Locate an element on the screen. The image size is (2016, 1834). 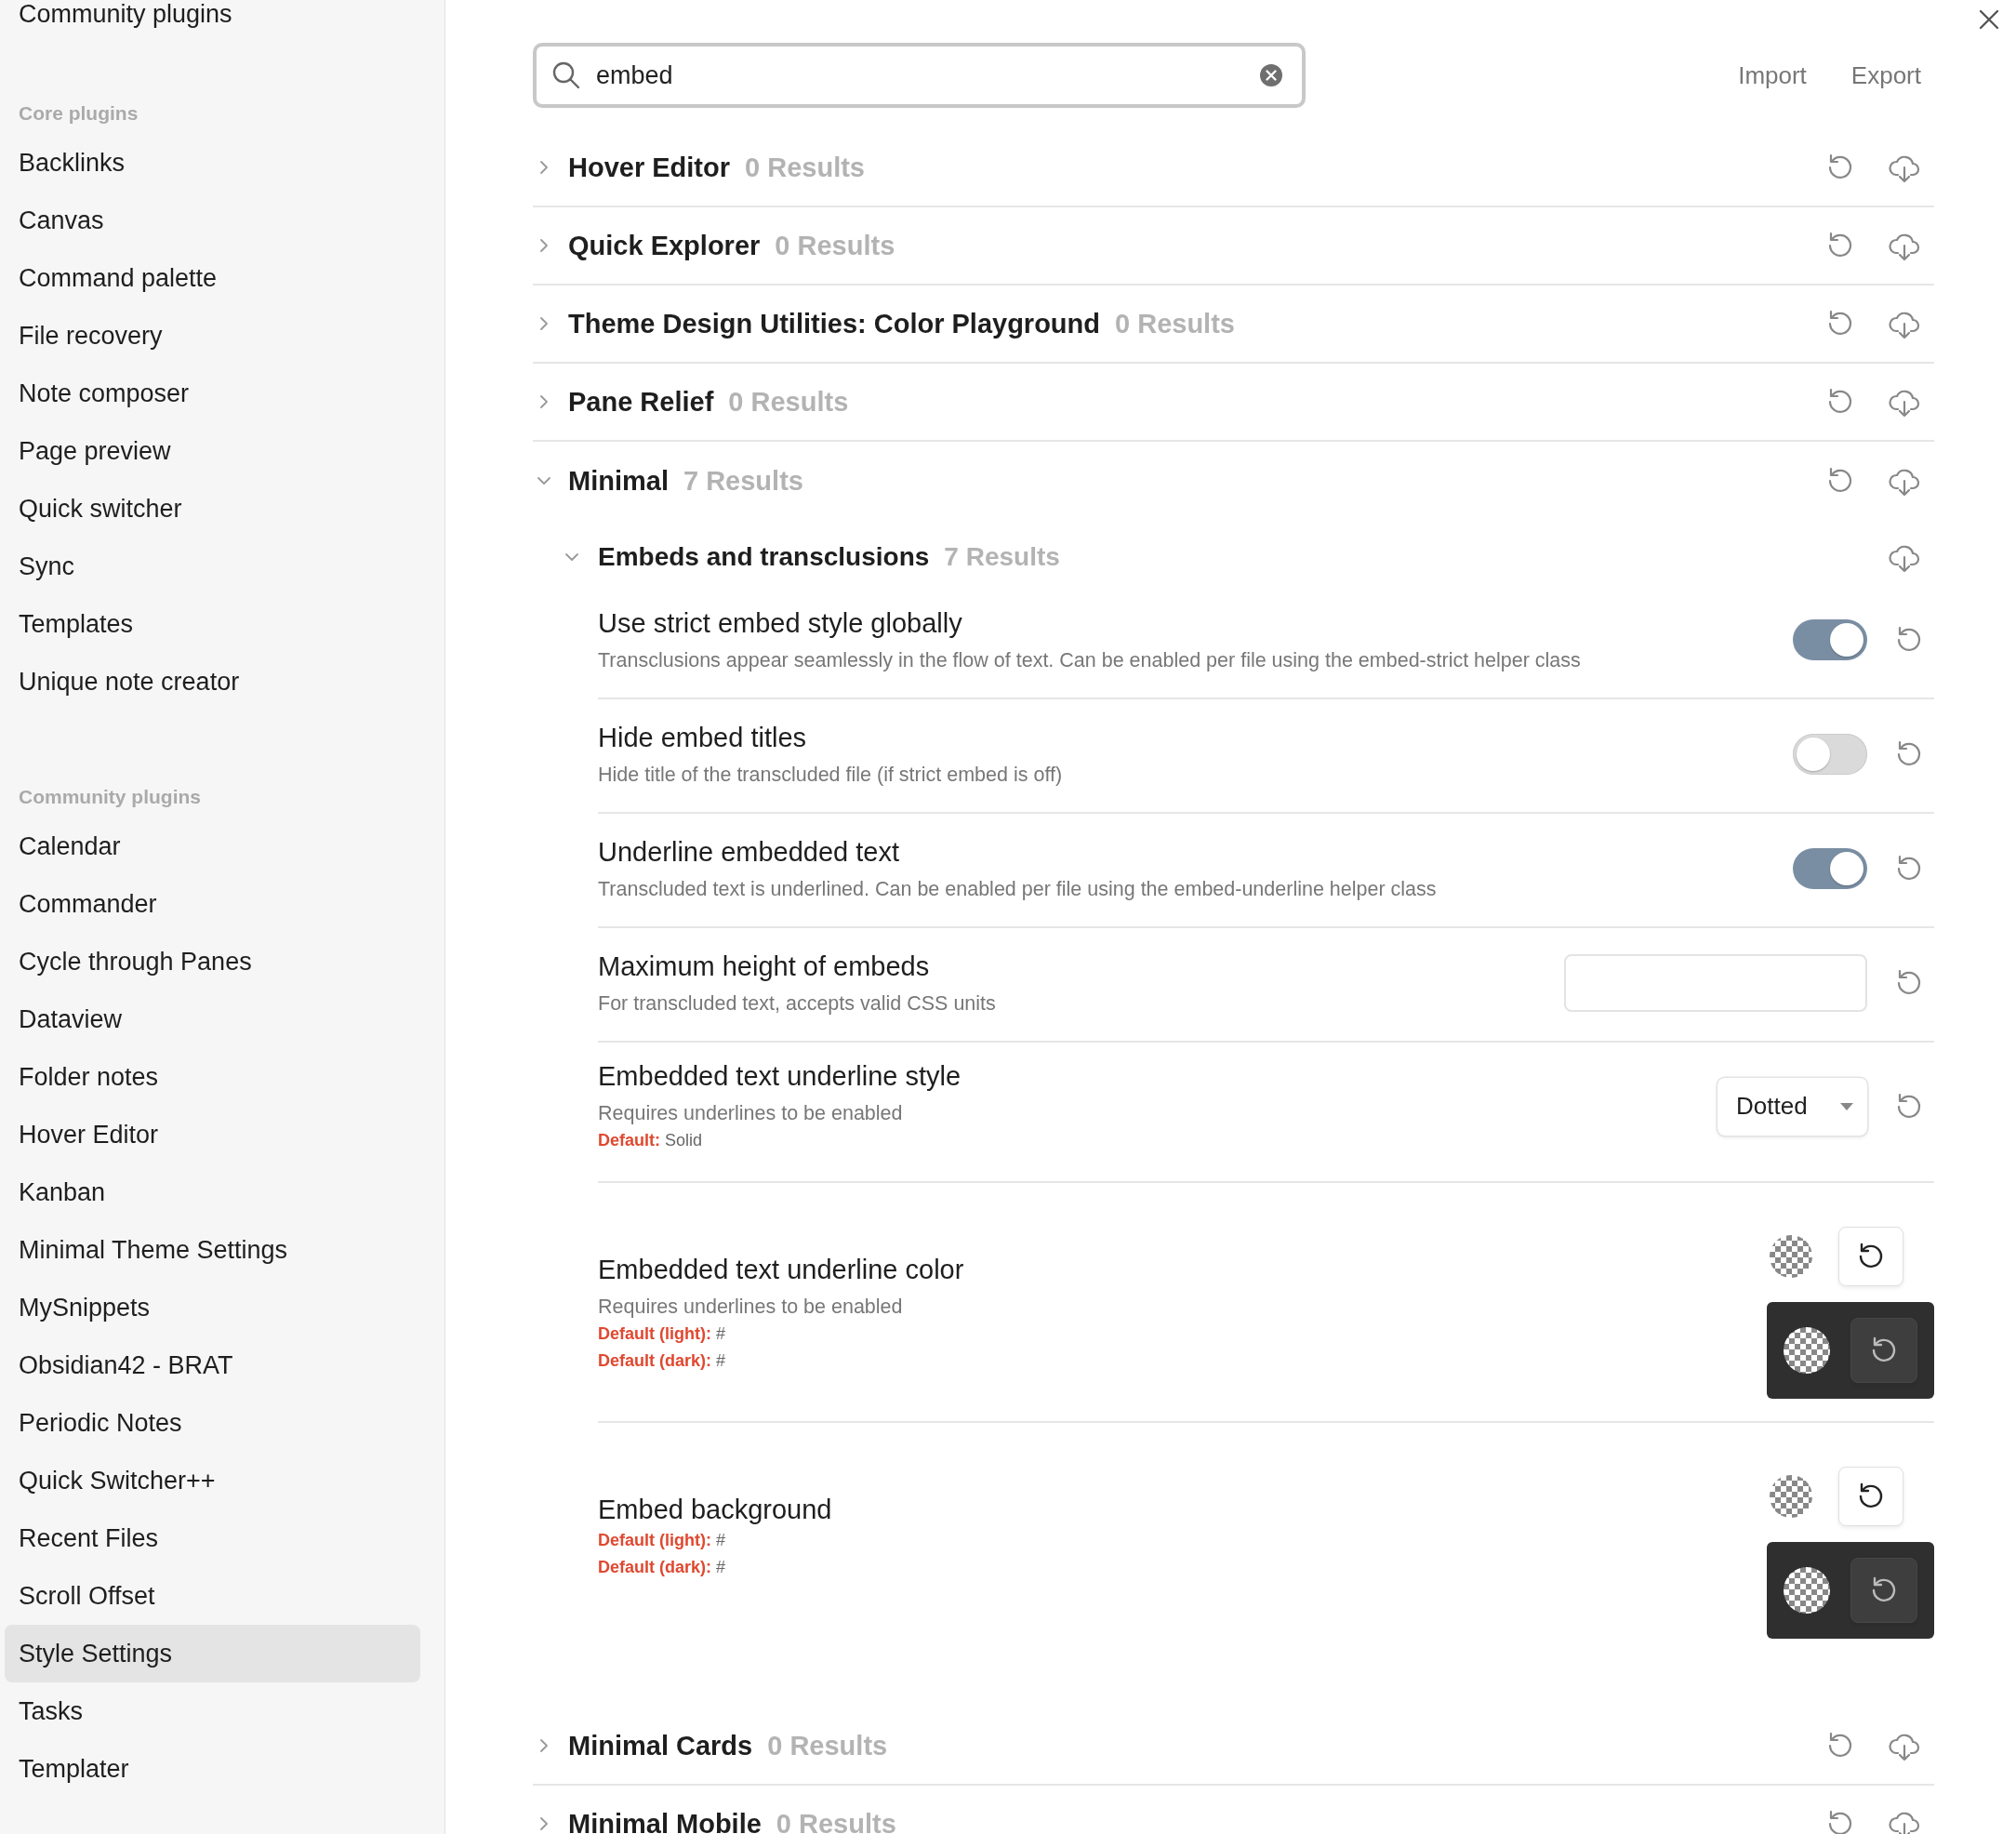
setting-description: Transcluded text is underlined. Can be enabled per file using the embed-underline helper class is located at coordinates (1018, 889).